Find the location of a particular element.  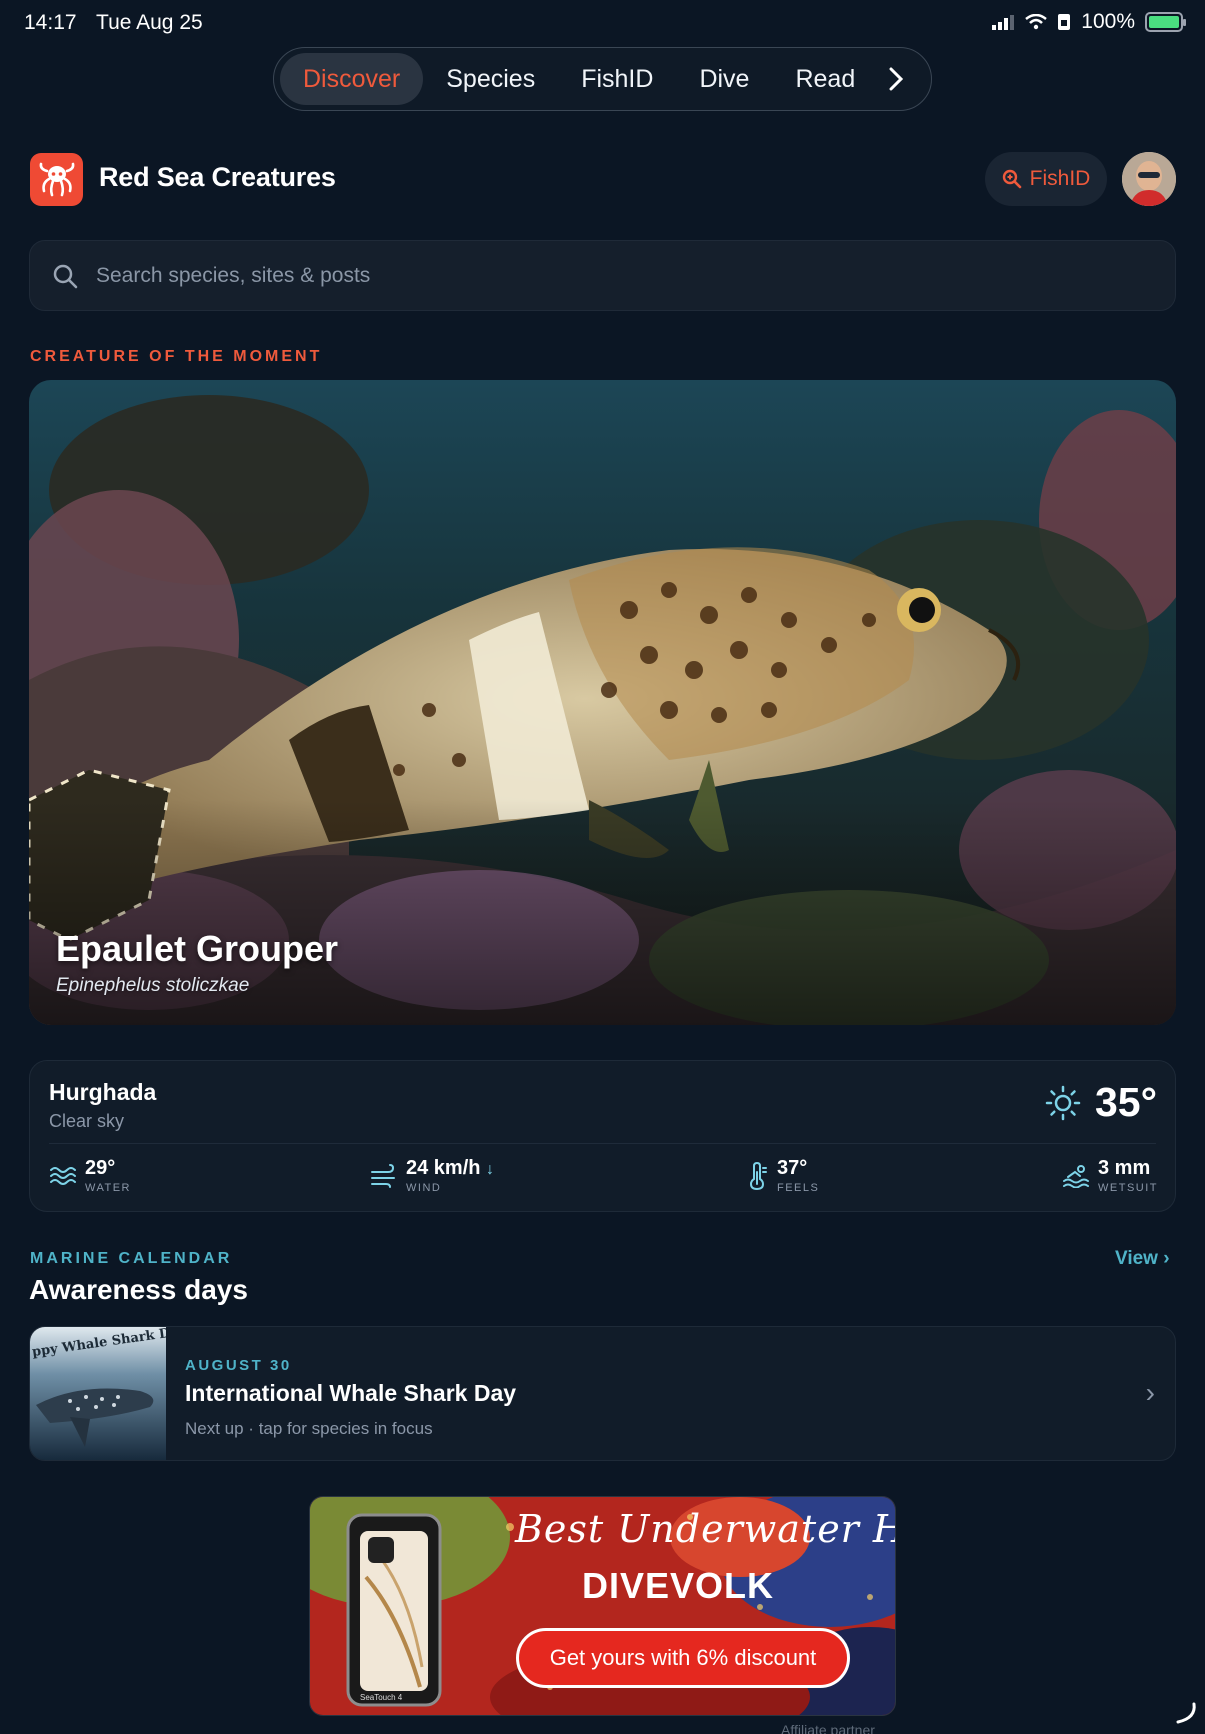

weather-divider is located at coordinates (602, 1143).